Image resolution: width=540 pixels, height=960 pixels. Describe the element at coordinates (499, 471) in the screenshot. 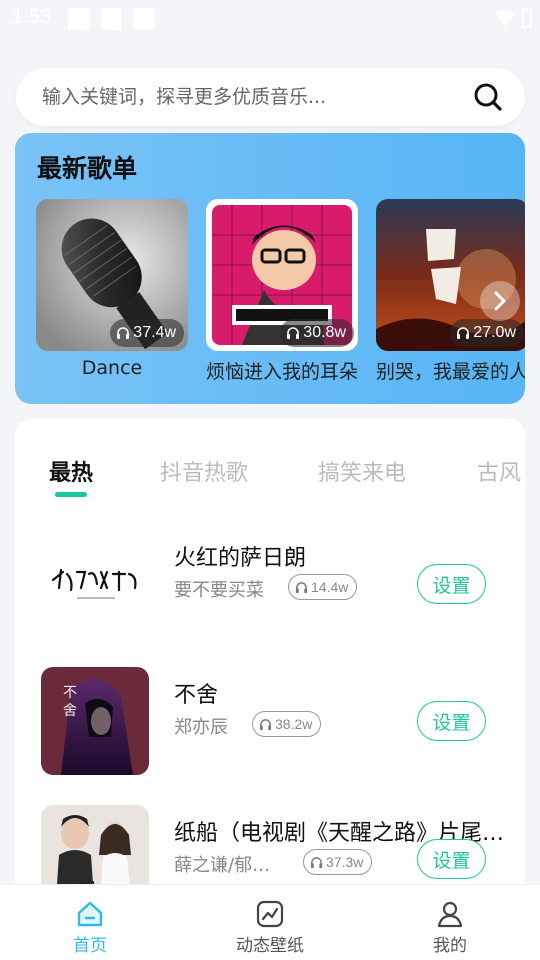

I see `tab-ancient-style: 古风` at that location.